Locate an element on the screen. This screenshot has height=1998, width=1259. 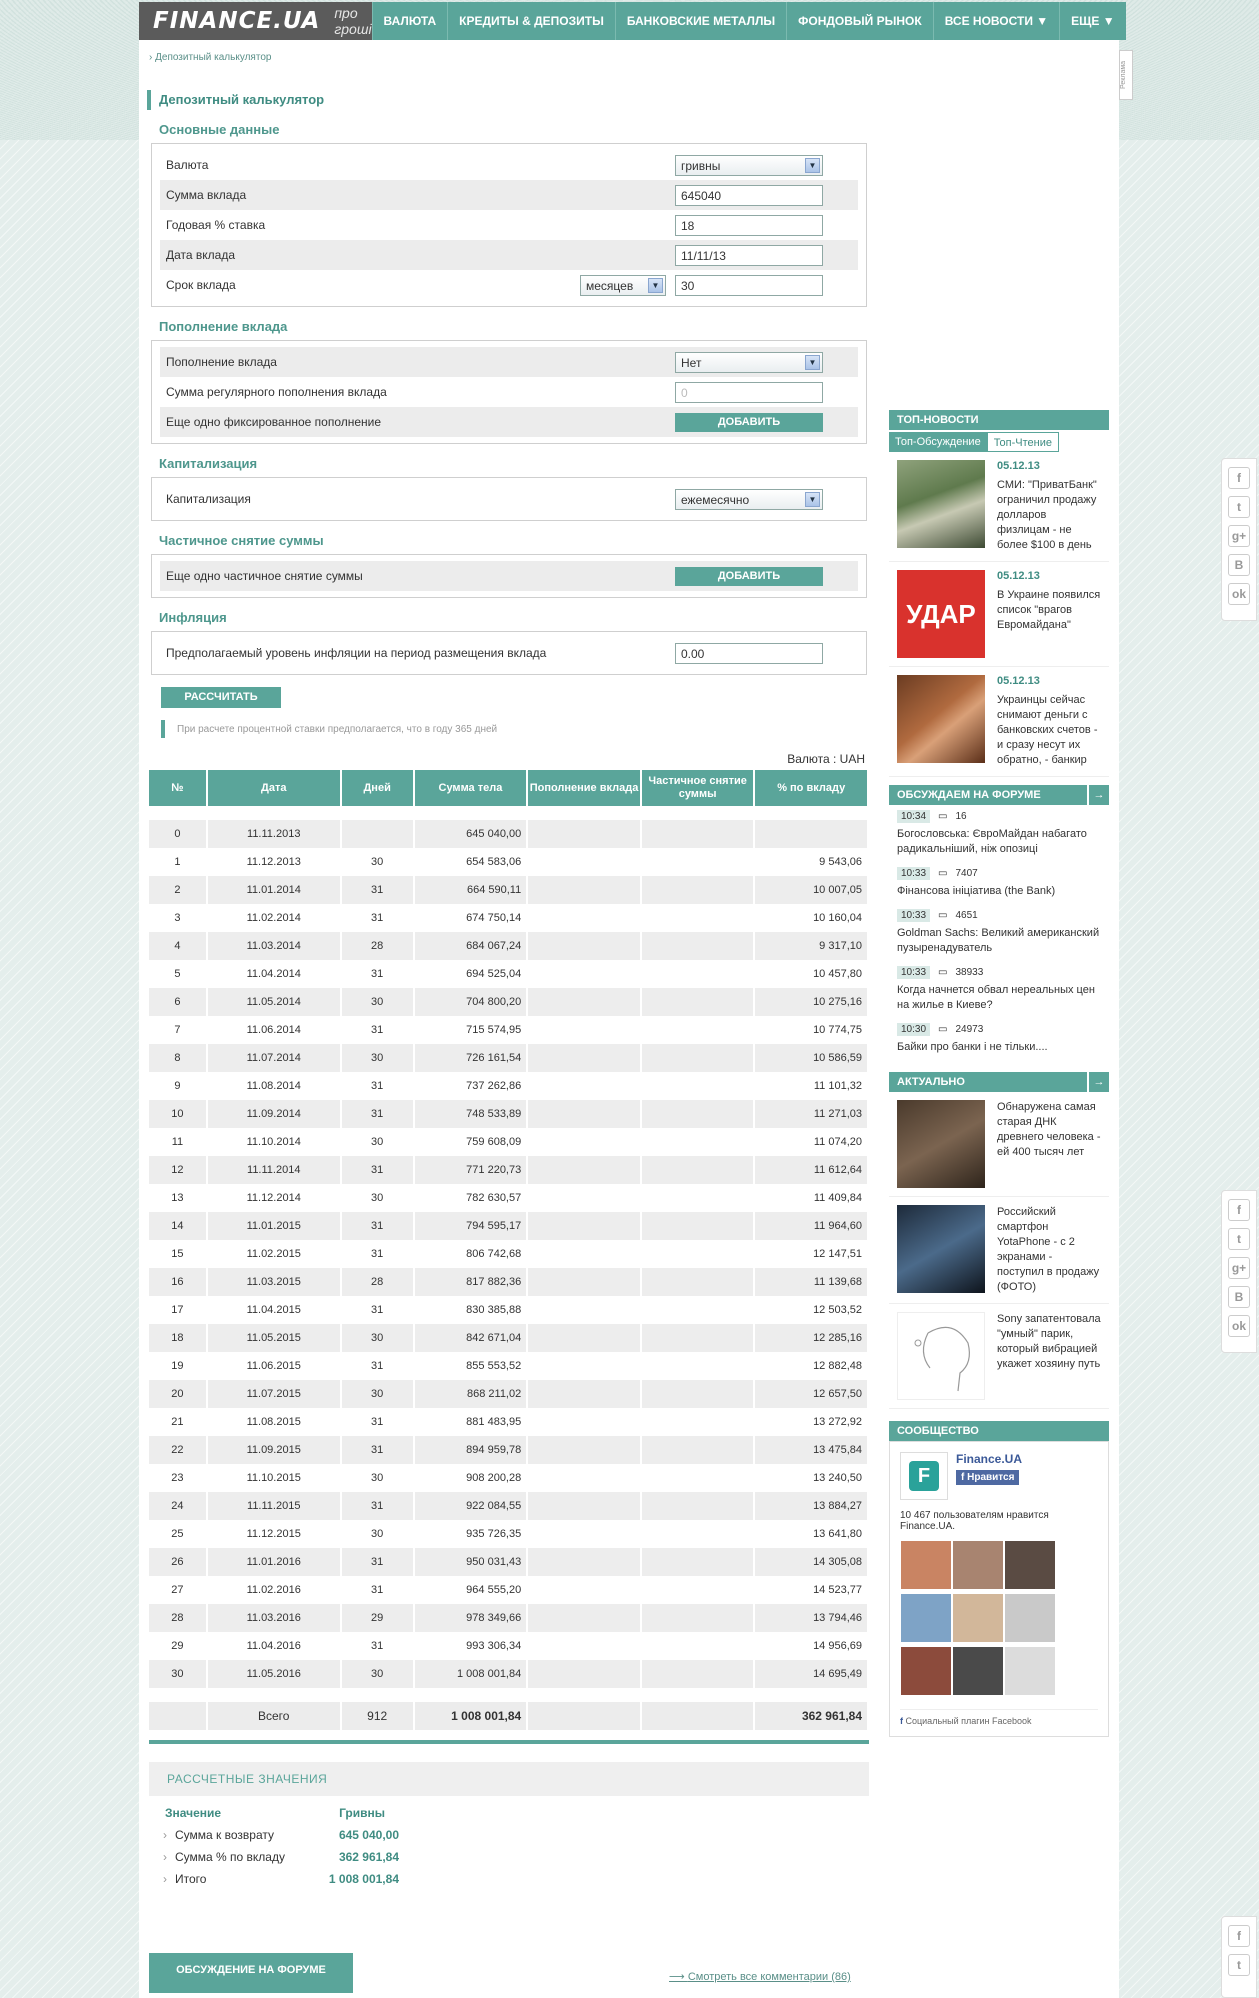
regular-input: 0 is located at coordinates (749, 392).